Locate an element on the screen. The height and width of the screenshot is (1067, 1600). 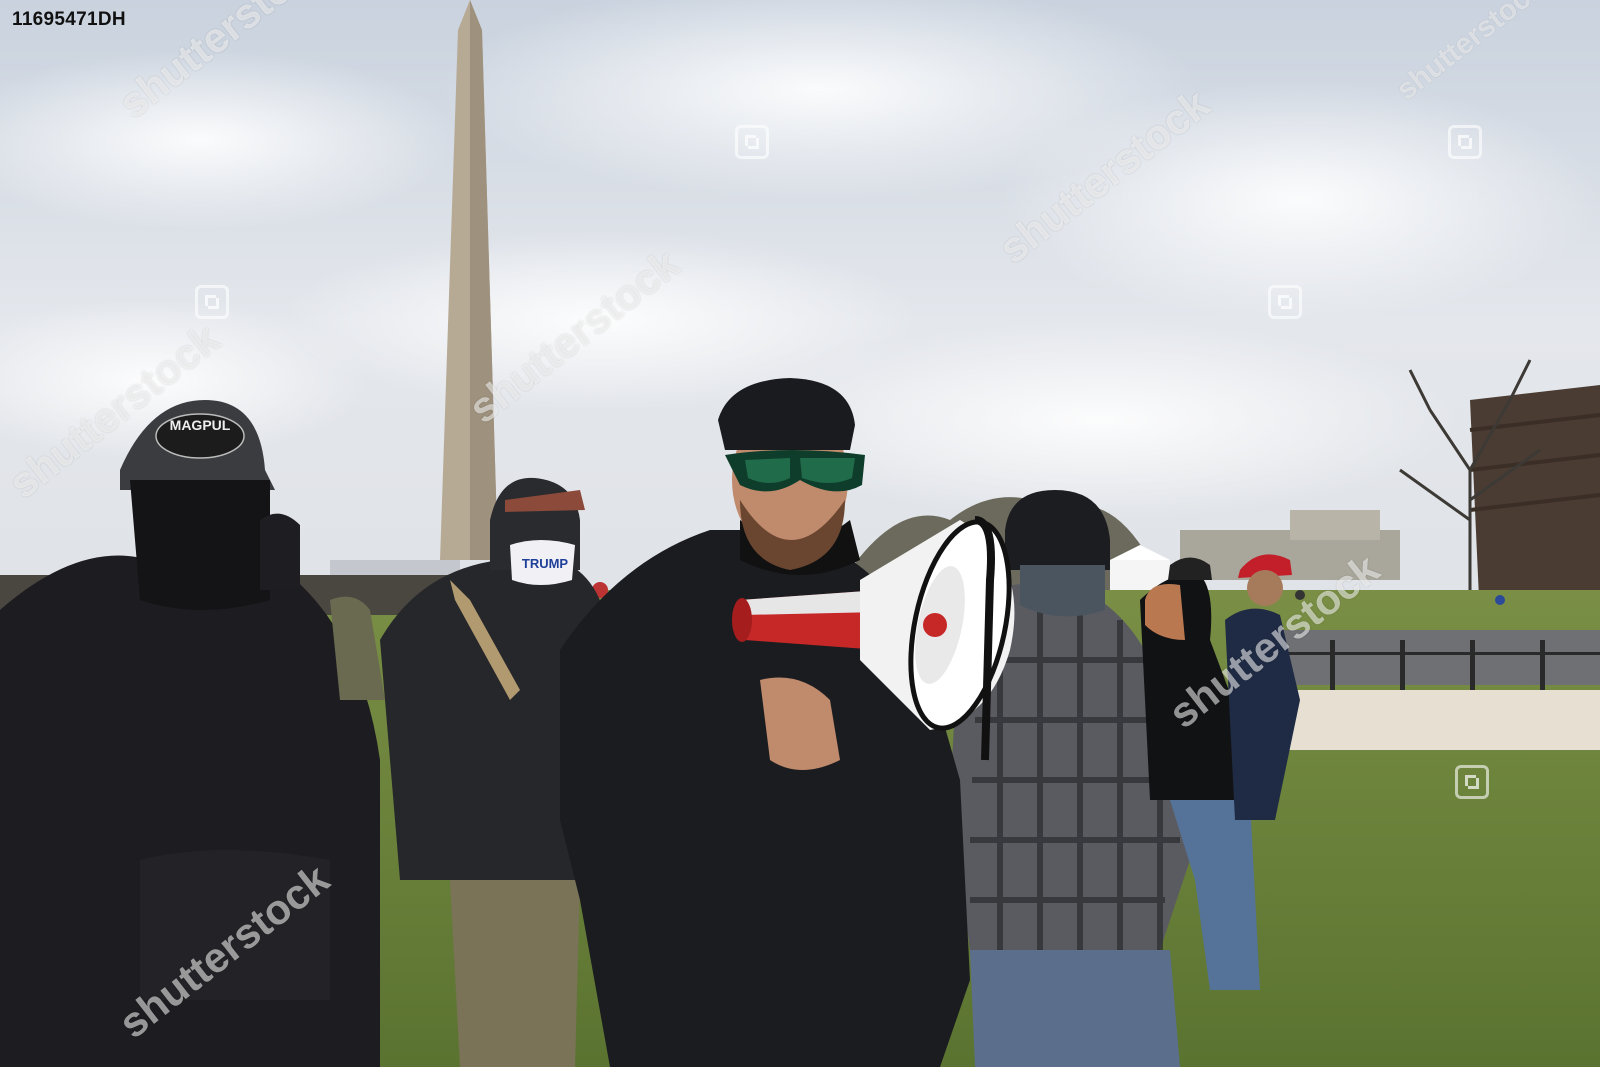
road is located at coordinates (1435, 657).